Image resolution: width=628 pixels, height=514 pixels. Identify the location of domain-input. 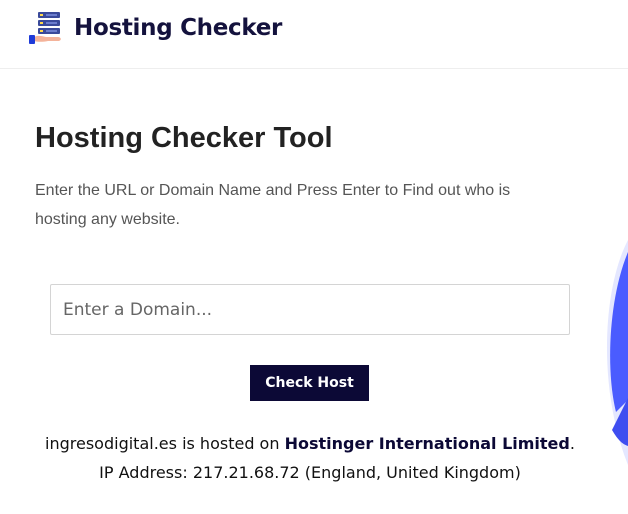
(310, 309).